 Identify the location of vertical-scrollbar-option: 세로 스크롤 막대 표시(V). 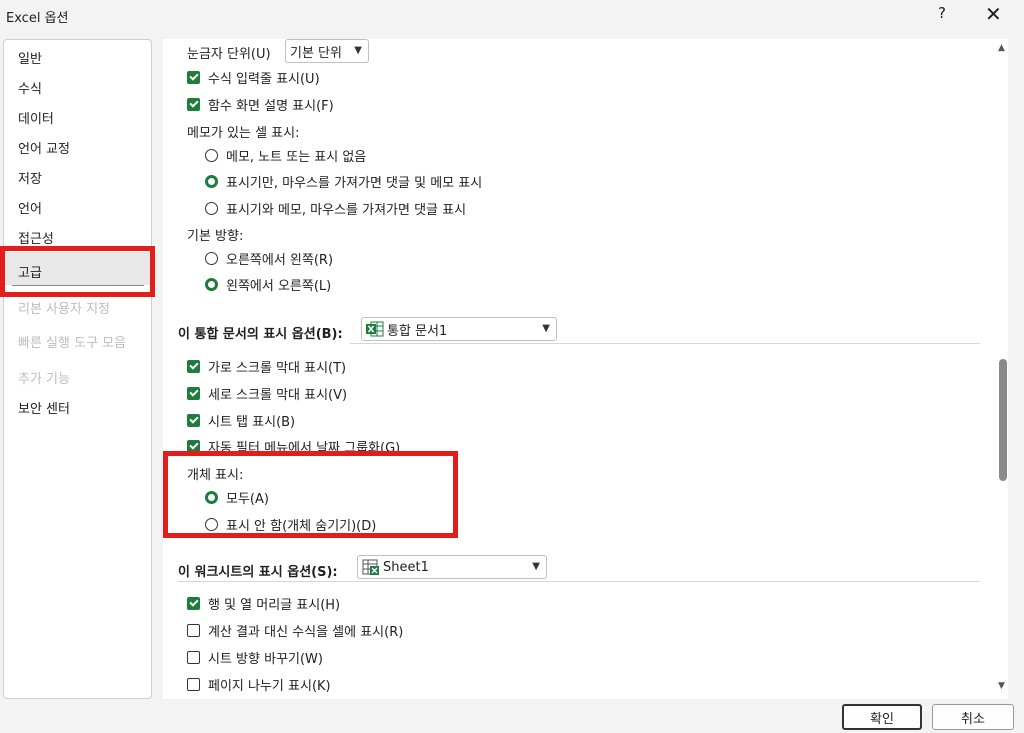
(267, 393).